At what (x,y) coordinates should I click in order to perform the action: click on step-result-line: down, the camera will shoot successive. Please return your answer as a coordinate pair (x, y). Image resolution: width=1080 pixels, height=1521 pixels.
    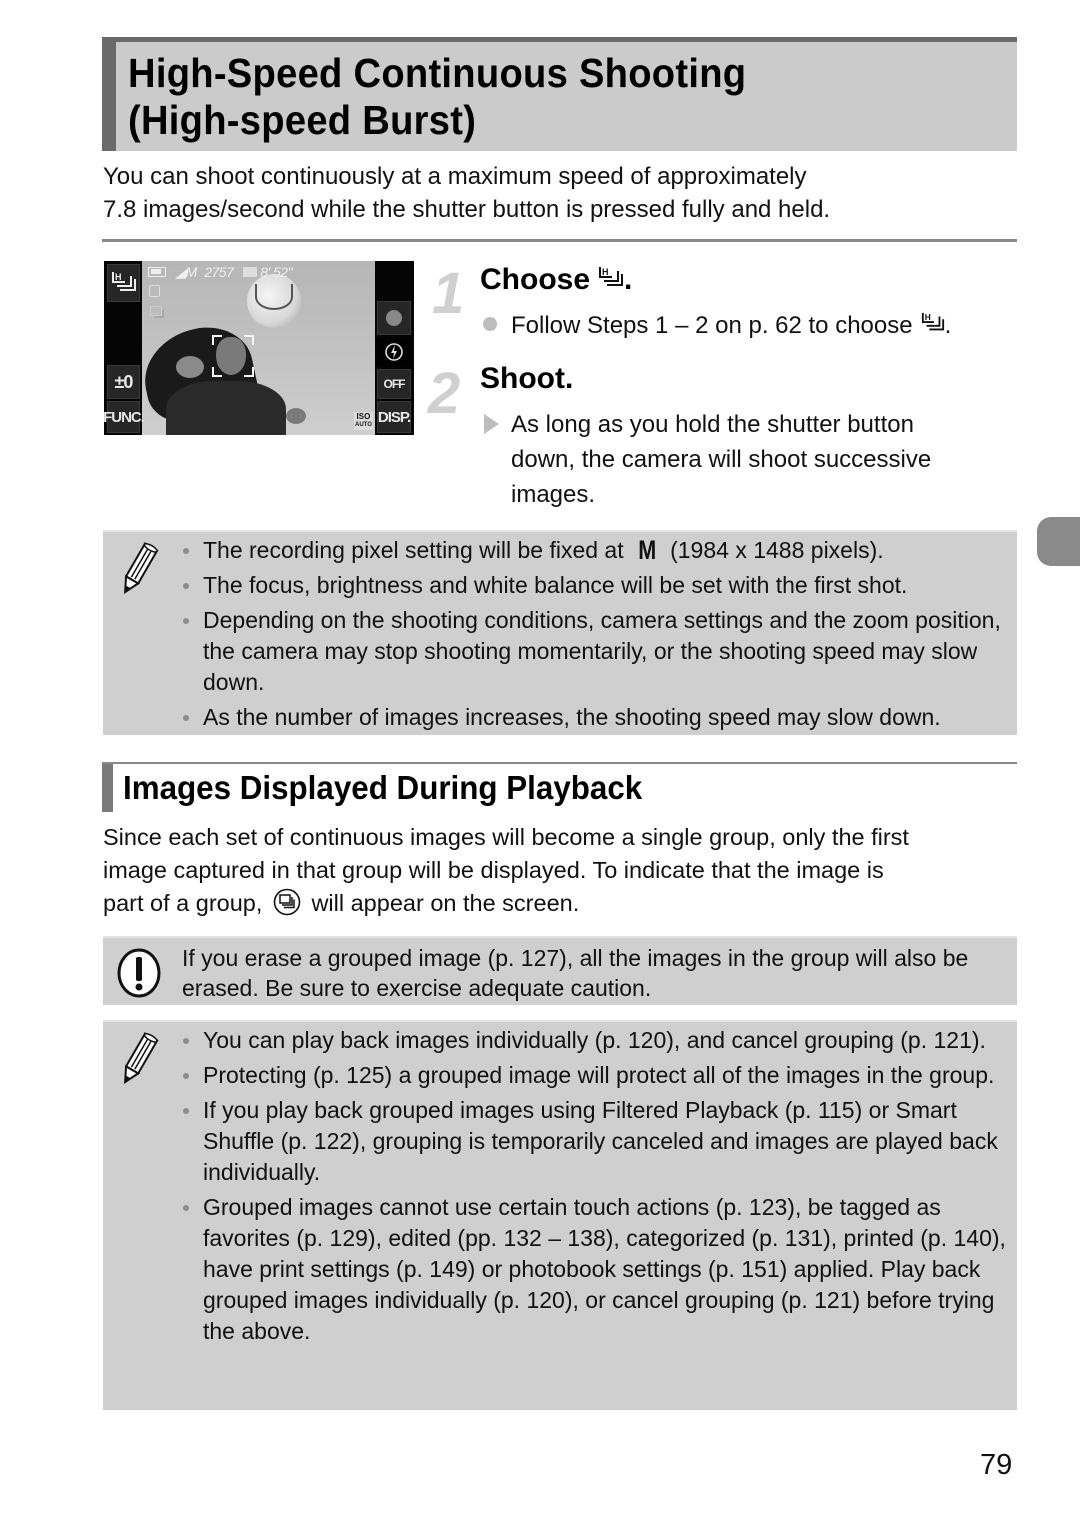
    Looking at the image, I should click on (721, 459).